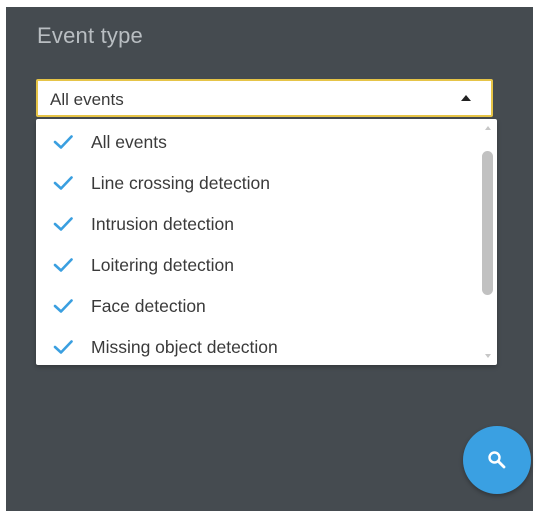 This screenshot has height=511, width=539. What do you see at coordinates (163, 265) in the screenshot?
I see `option-label: Loitering detection` at bounding box center [163, 265].